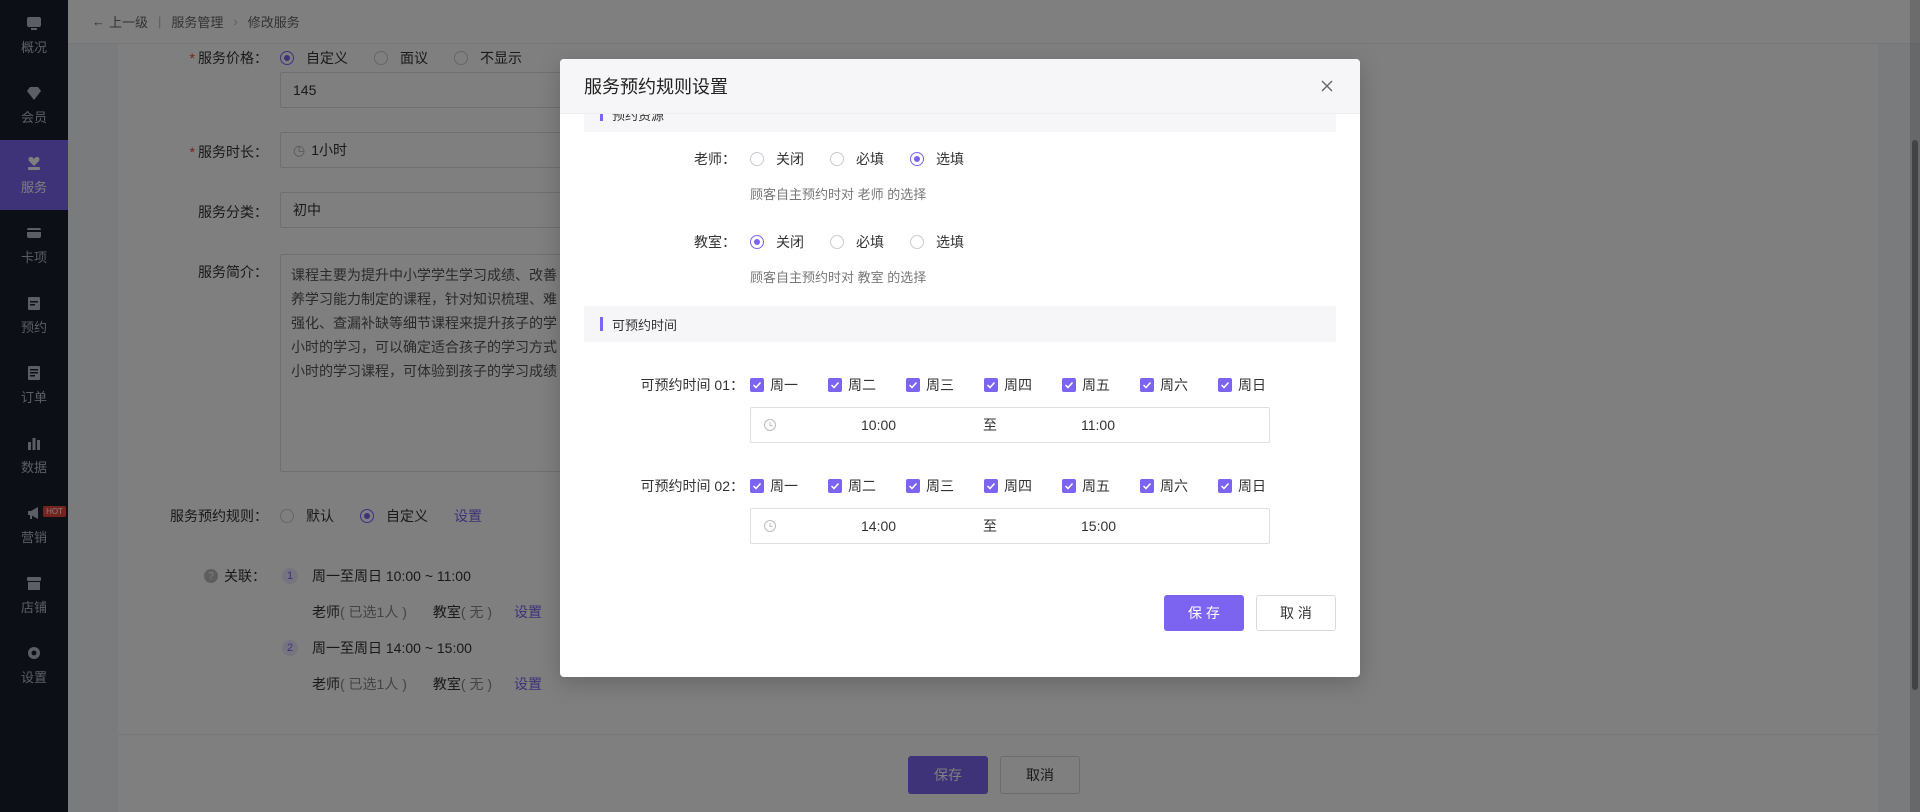 This screenshot has width=1920, height=812. What do you see at coordinates (960, 123) in the screenshot?
I see `section-header-resources: 预约资源` at bounding box center [960, 123].